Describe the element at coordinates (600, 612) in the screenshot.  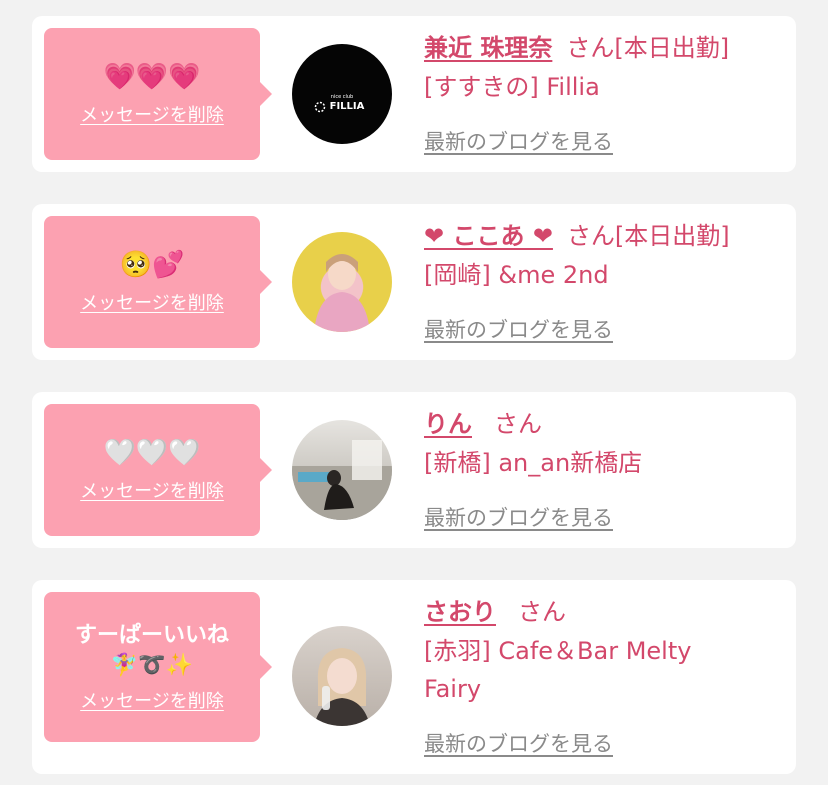
I see `name-line: さおり さん` at that location.